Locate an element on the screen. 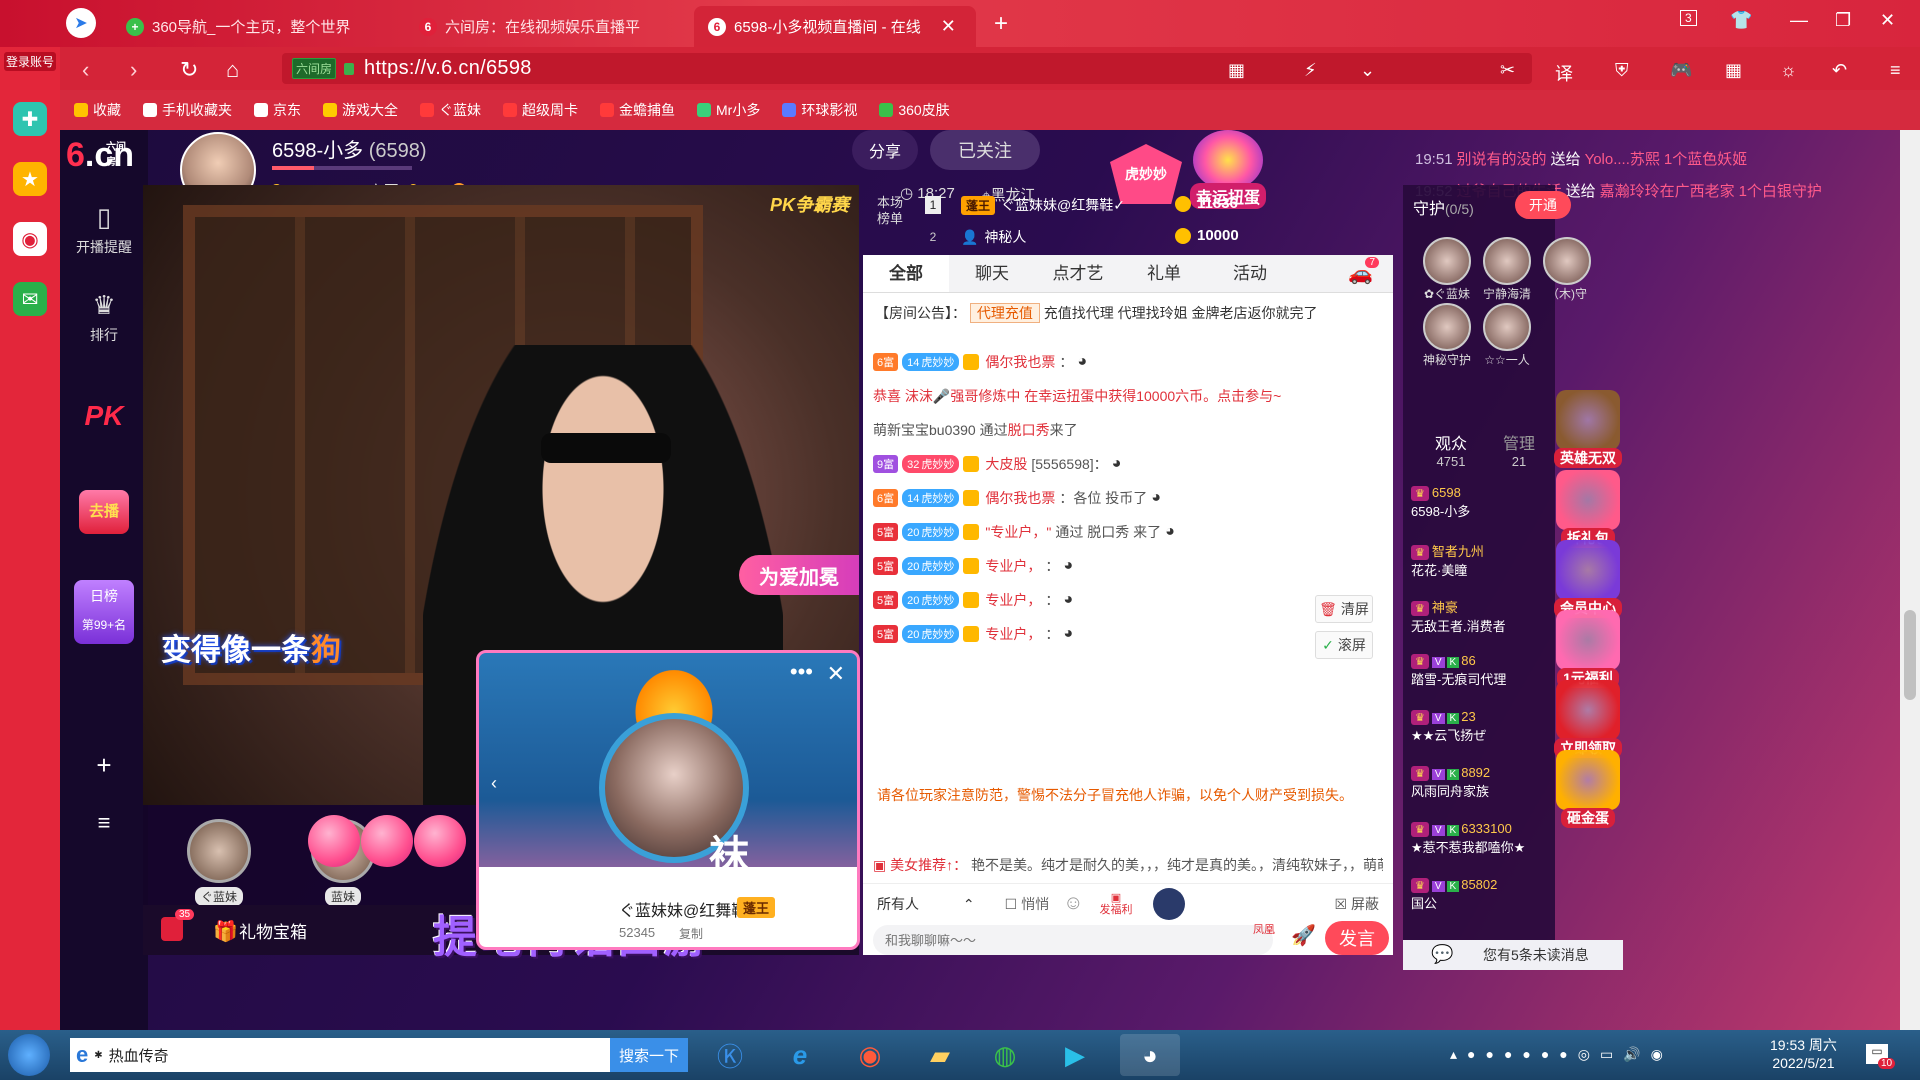 The width and height of the screenshot is (1920, 1080). close-icon: ✕ is located at coordinates (836, 674).